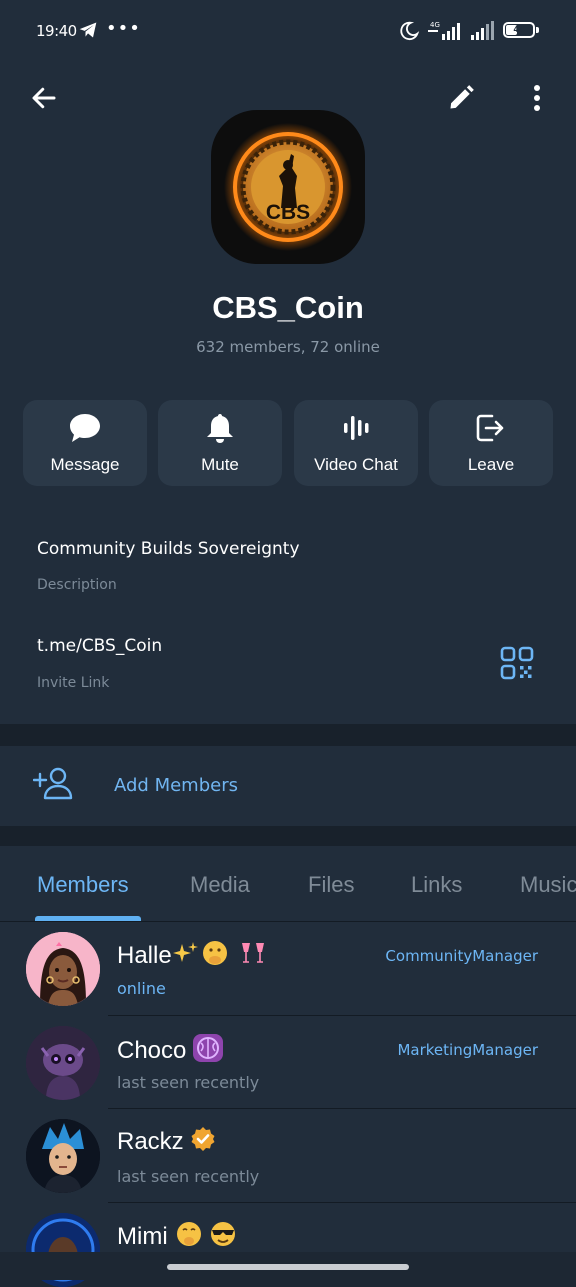 This screenshot has height=1287, width=576. I want to click on tab-members: Members, so click(83, 885).